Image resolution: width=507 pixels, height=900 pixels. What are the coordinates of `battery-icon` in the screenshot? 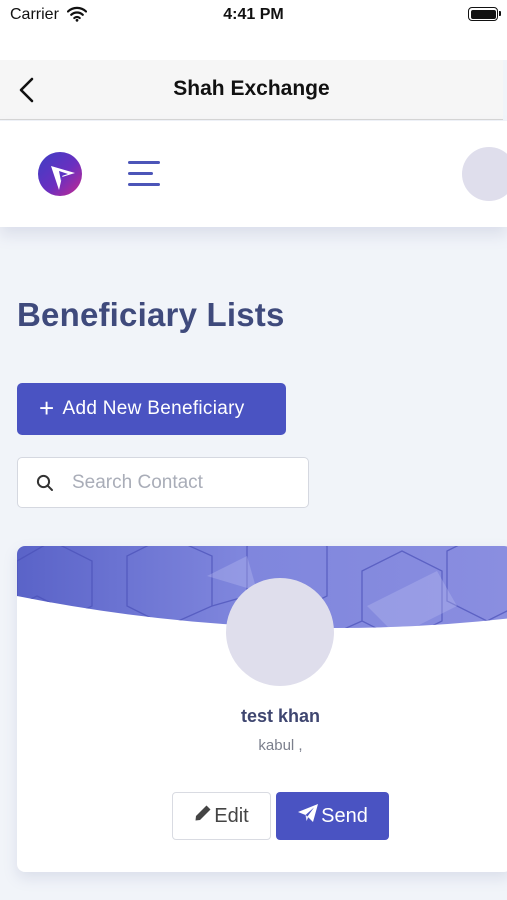 It's located at (484, 14).